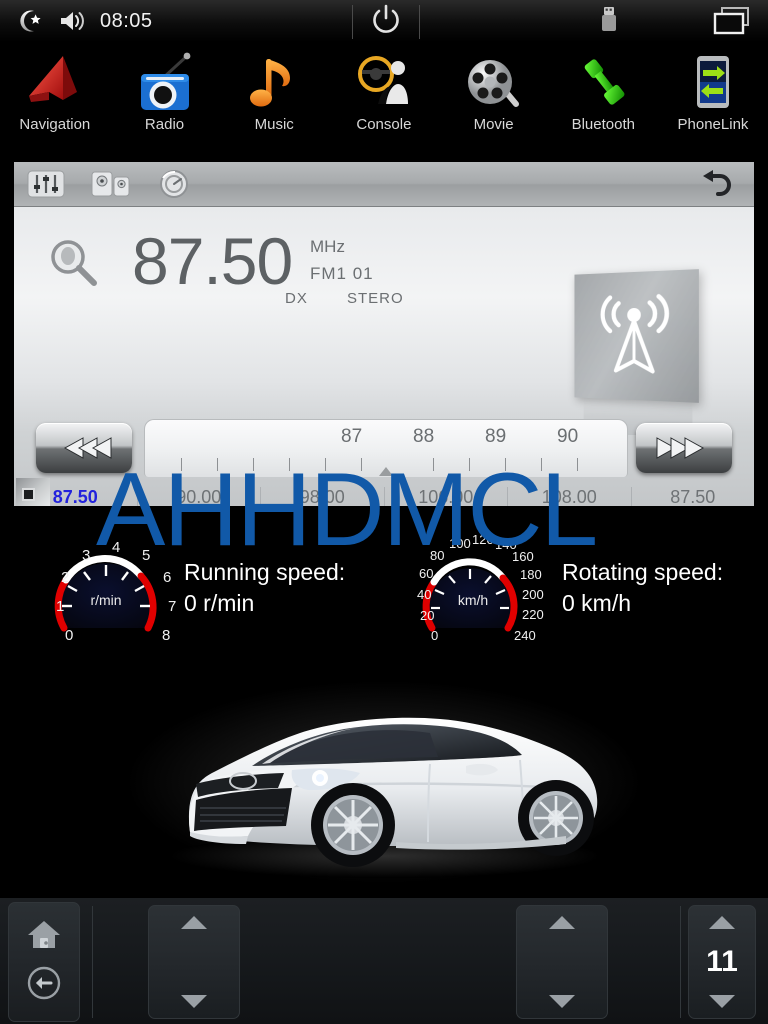  I want to click on equalizer-icon, so click(46, 184).